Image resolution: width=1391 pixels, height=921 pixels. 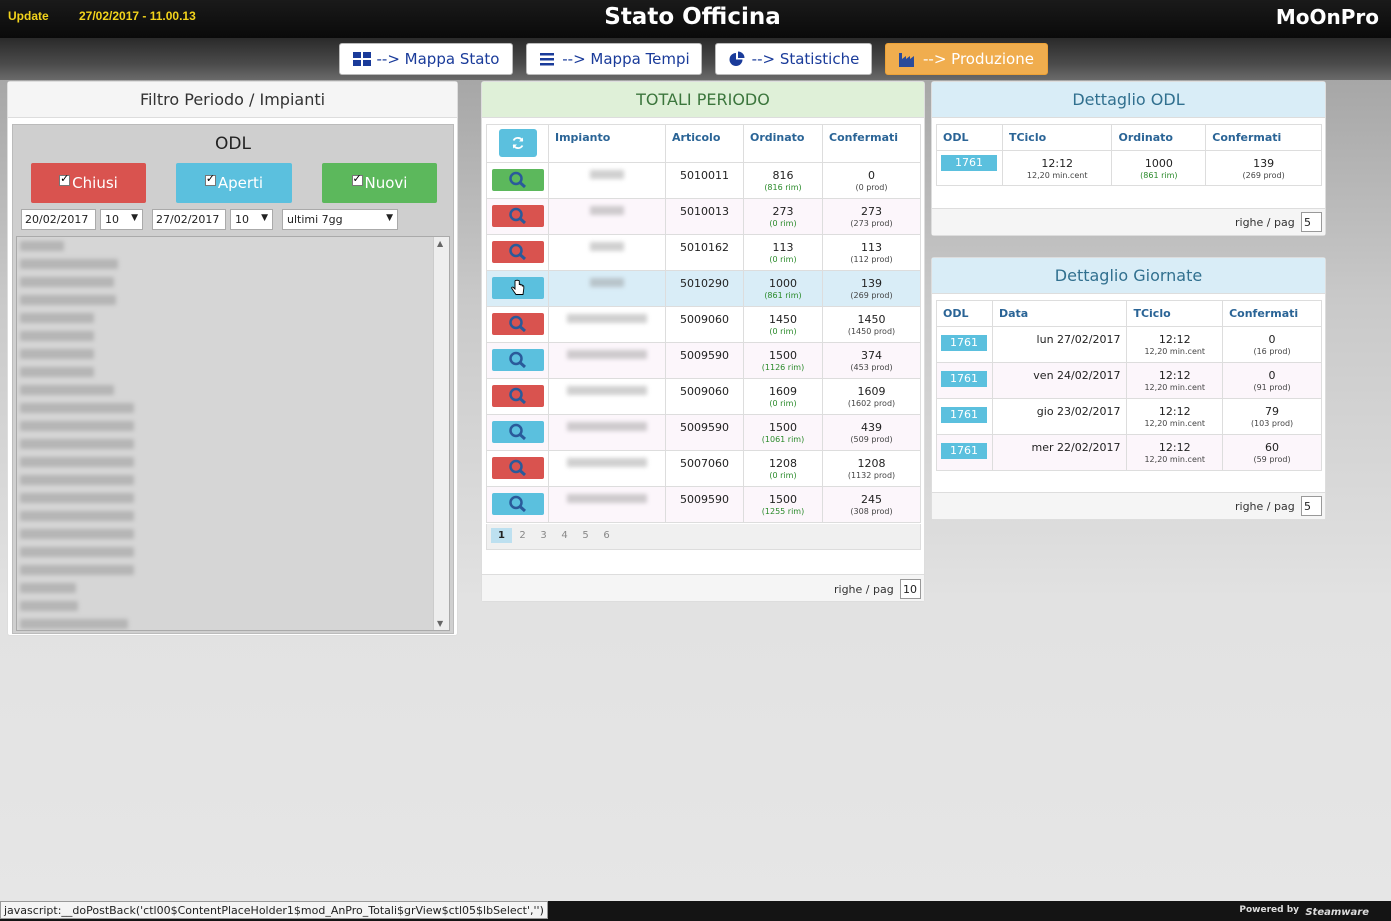 I want to click on plant-listbox: ▲ ▼, so click(x=233, y=433).